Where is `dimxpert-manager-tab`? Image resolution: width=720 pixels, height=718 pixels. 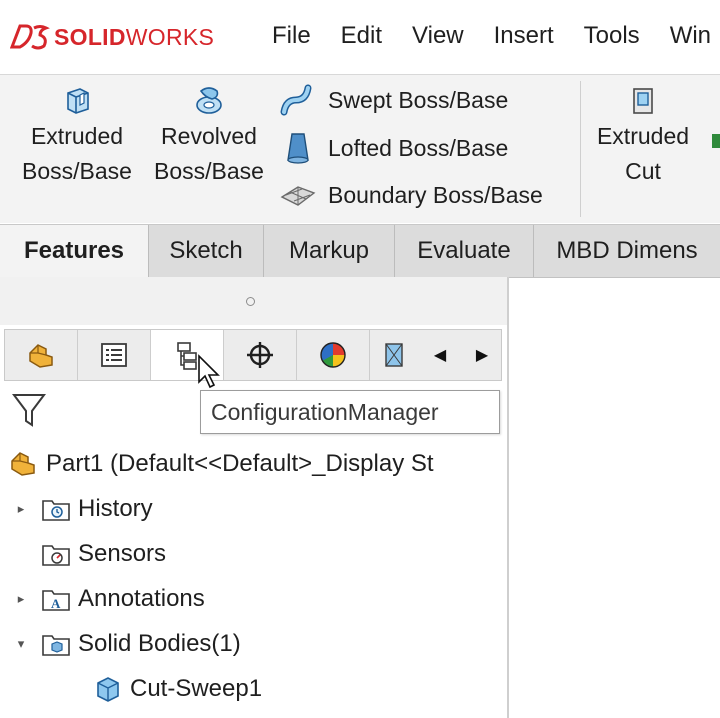
dimxpert-manager-tab is located at coordinates (260, 355).